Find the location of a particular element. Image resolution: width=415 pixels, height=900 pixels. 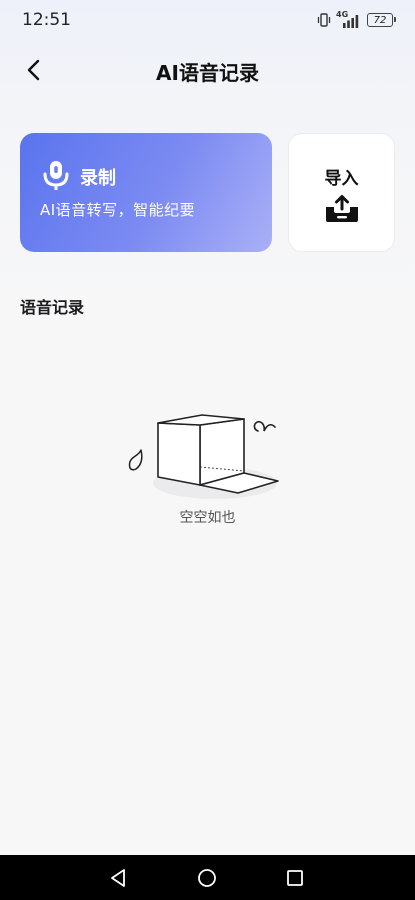

signal-indicator: 4G is located at coordinates (349, 19).